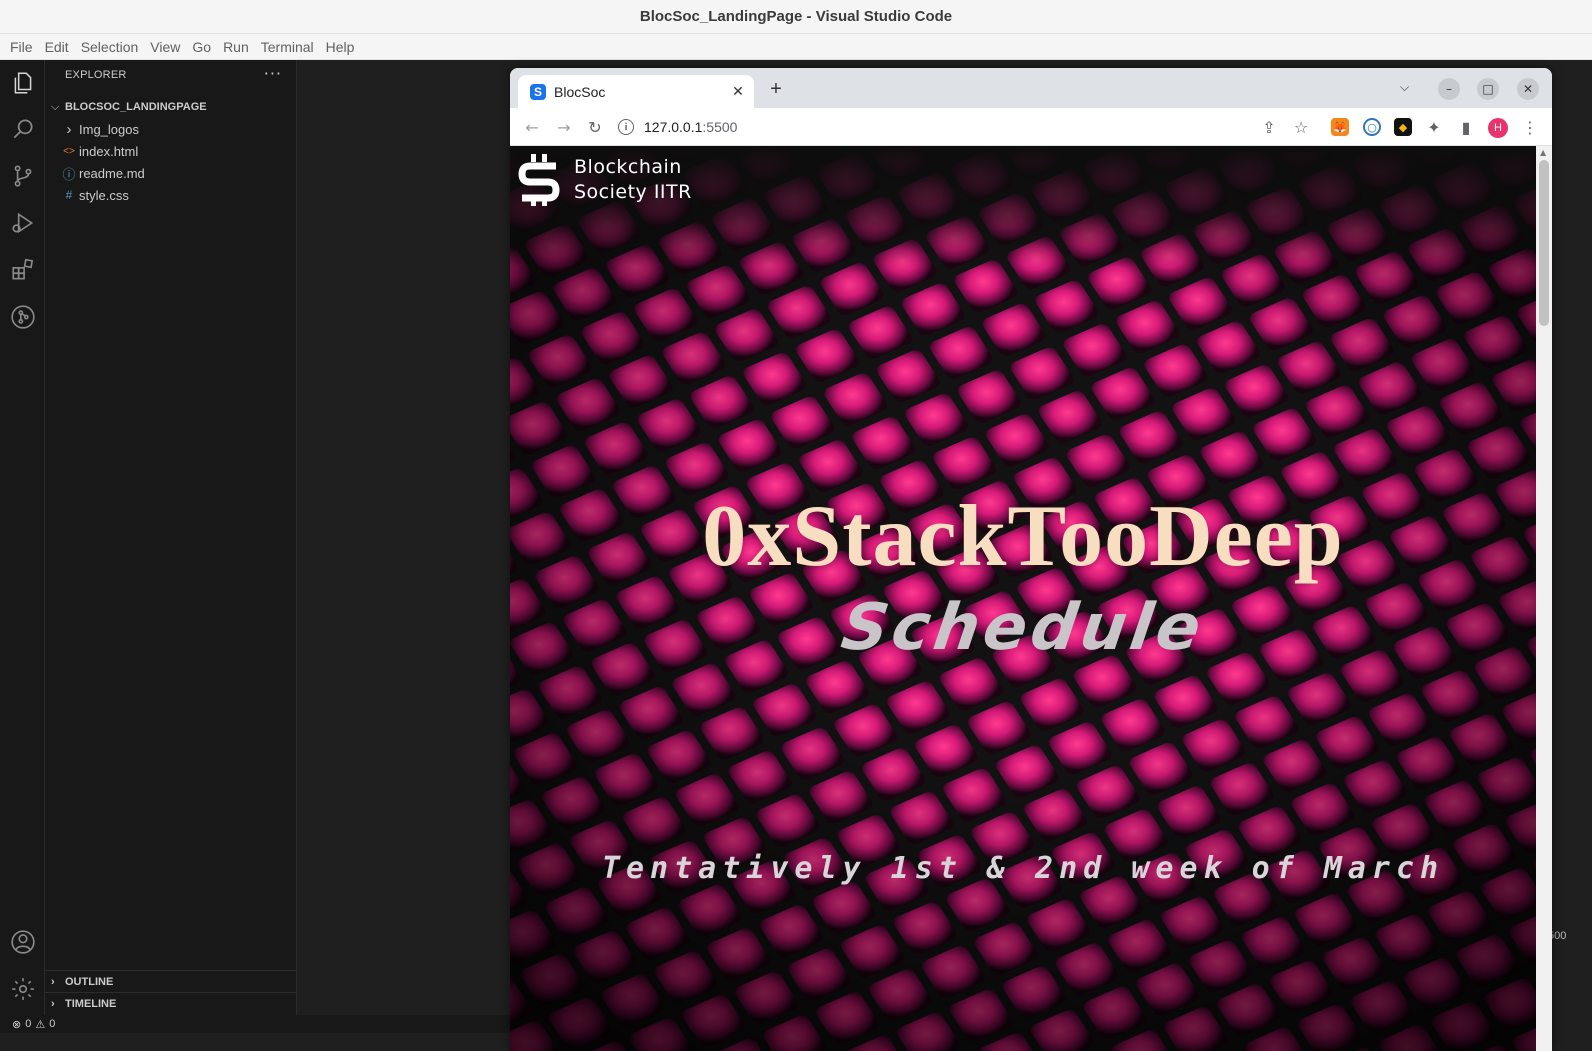 The image size is (1592, 1051). What do you see at coordinates (691, 127) in the screenshot?
I see `url-text: 127.0.0.1:5500` at bounding box center [691, 127].